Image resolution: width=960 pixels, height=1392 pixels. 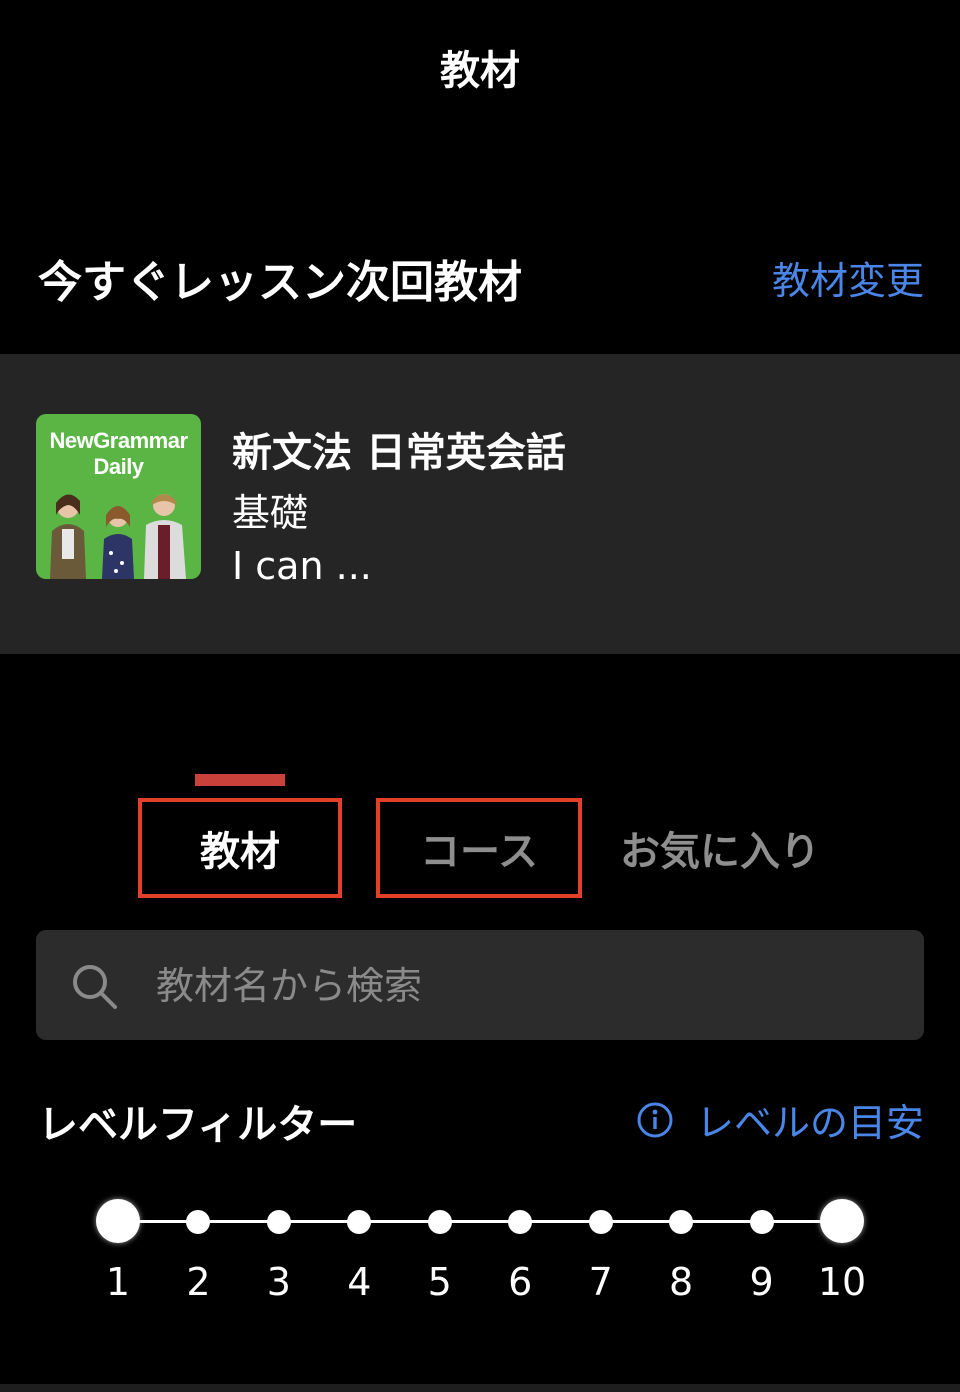 What do you see at coordinates (439, 1282) in the screenshot?
I see `level-label-5: 5` at bounding box center [439, 1282].